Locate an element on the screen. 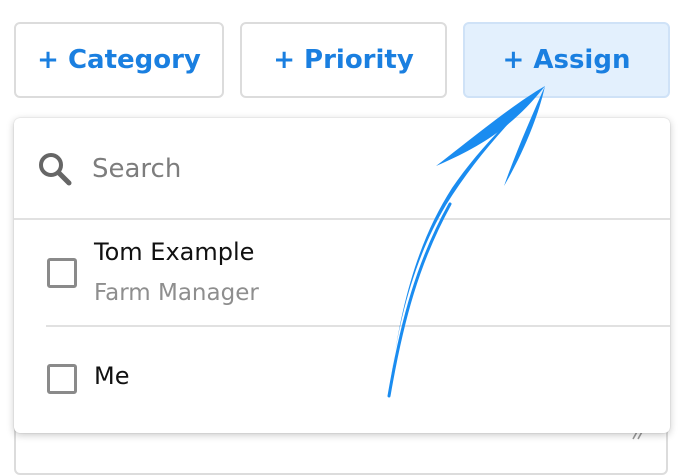  option-divider is located at coordinates (358, 326).